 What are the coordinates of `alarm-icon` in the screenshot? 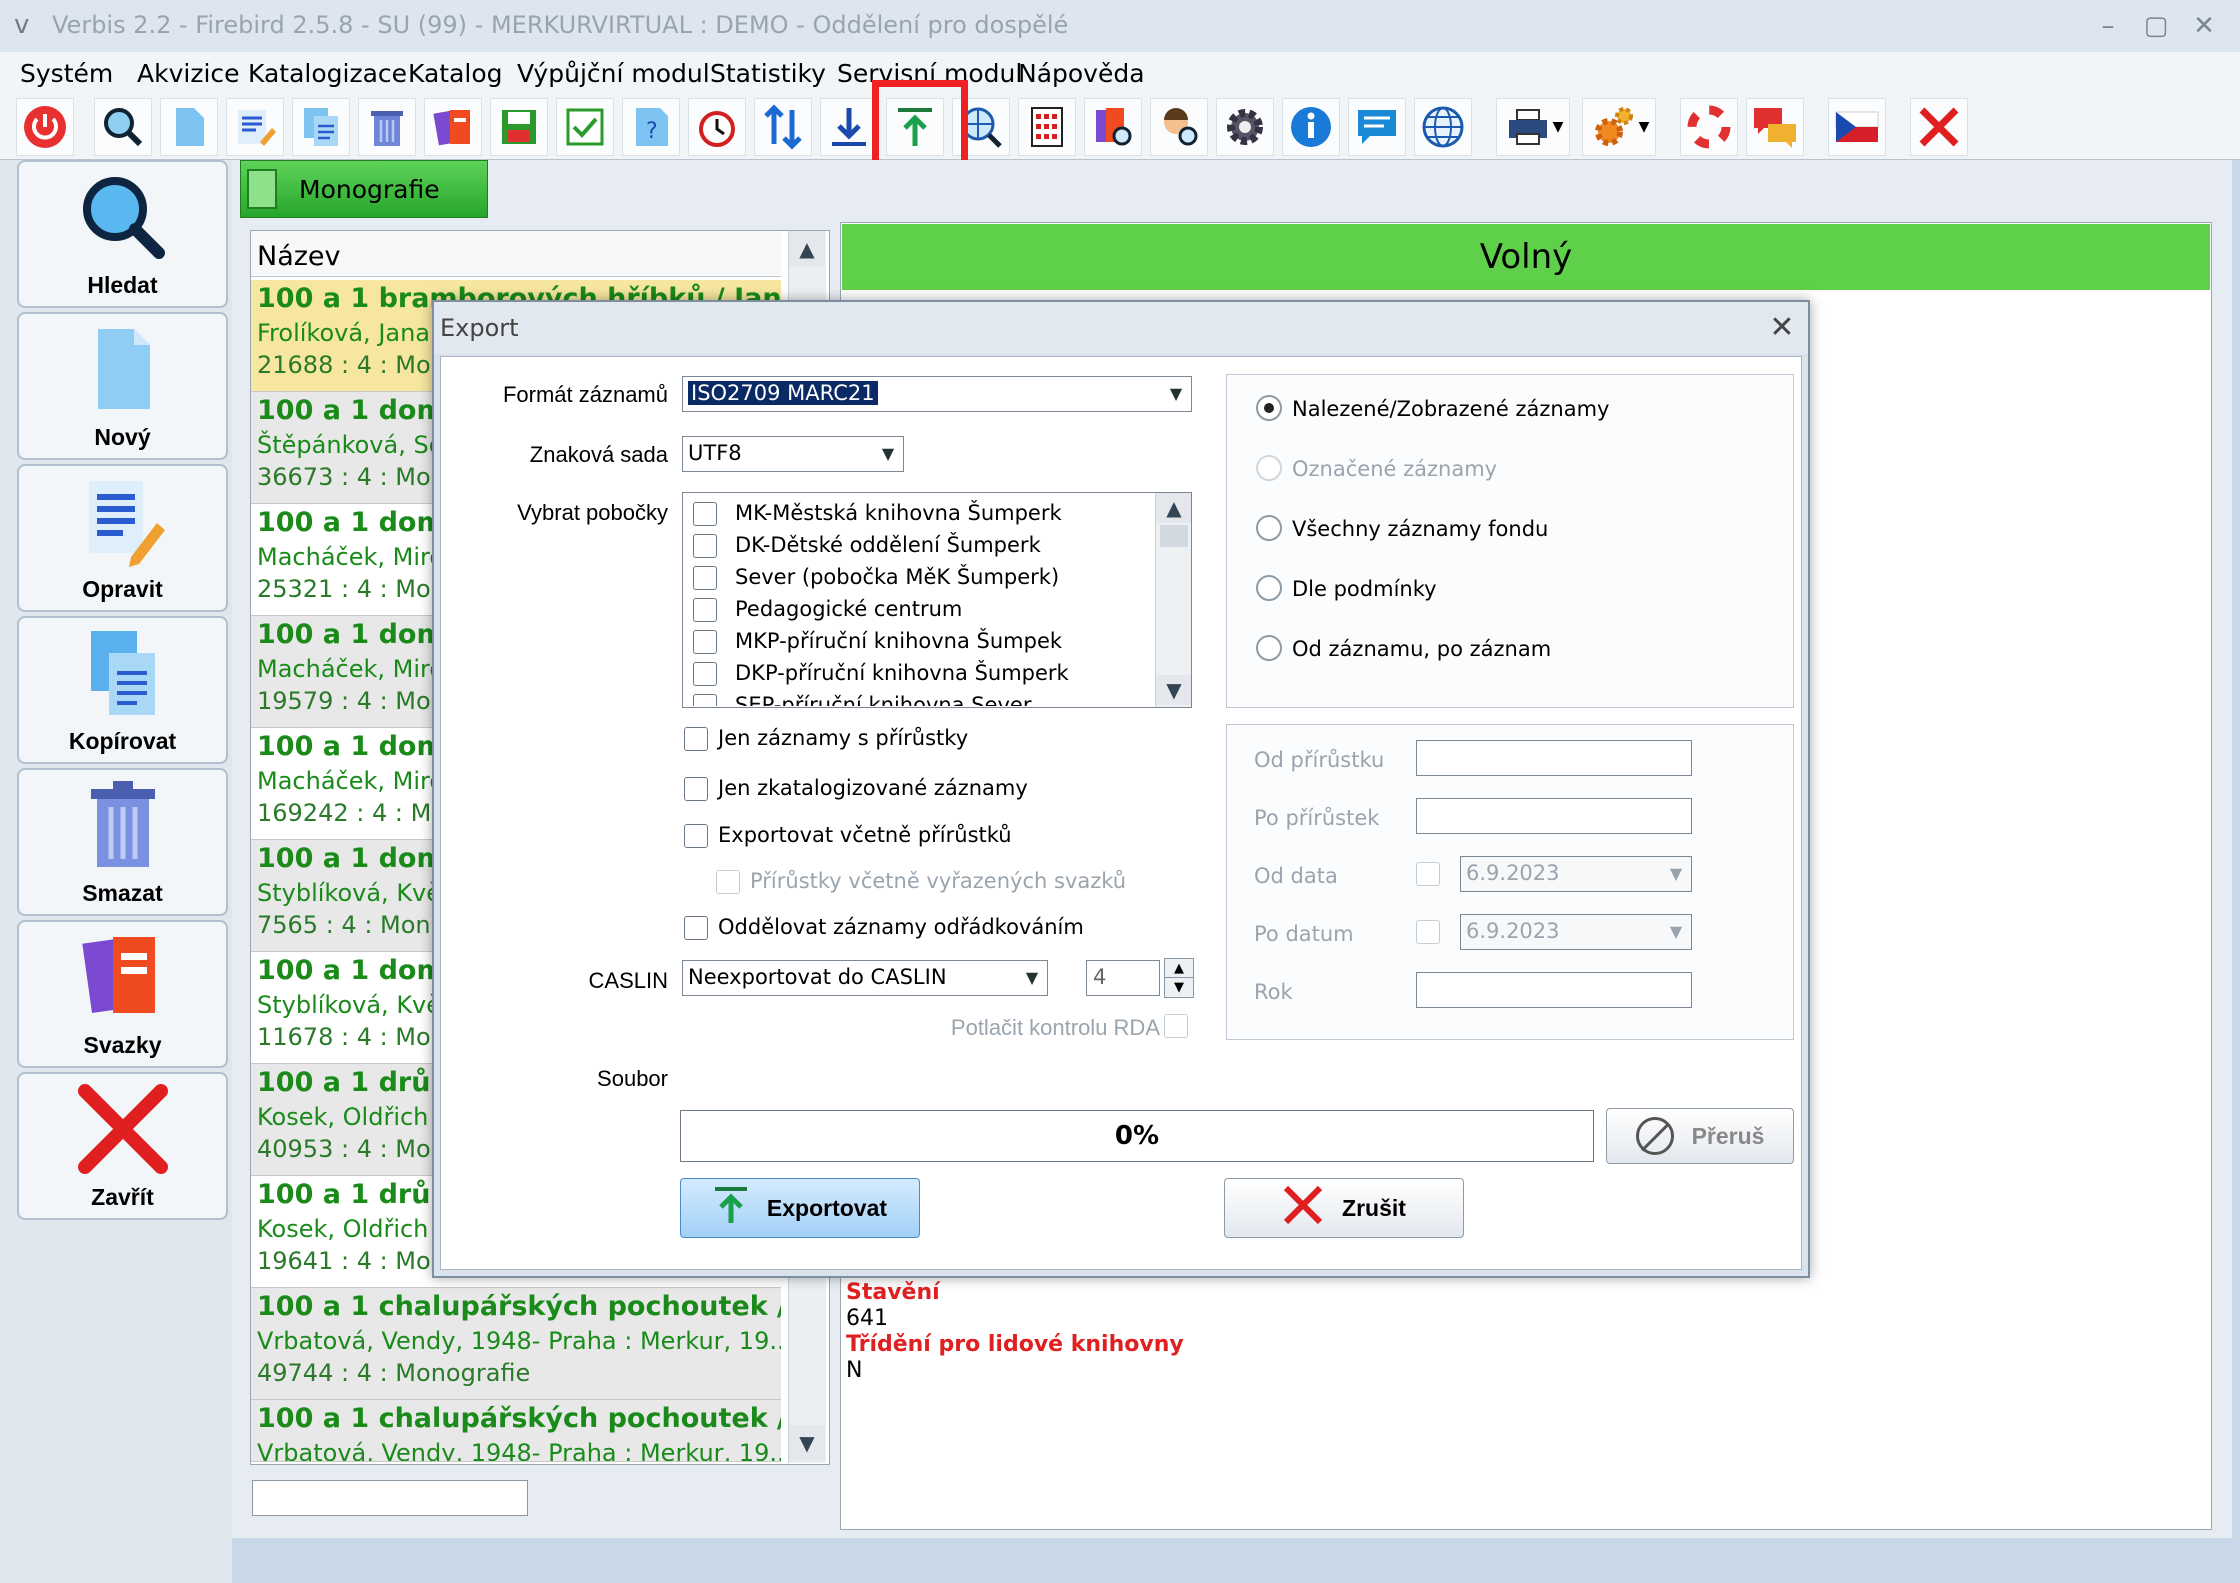 It's located at (717, 127).